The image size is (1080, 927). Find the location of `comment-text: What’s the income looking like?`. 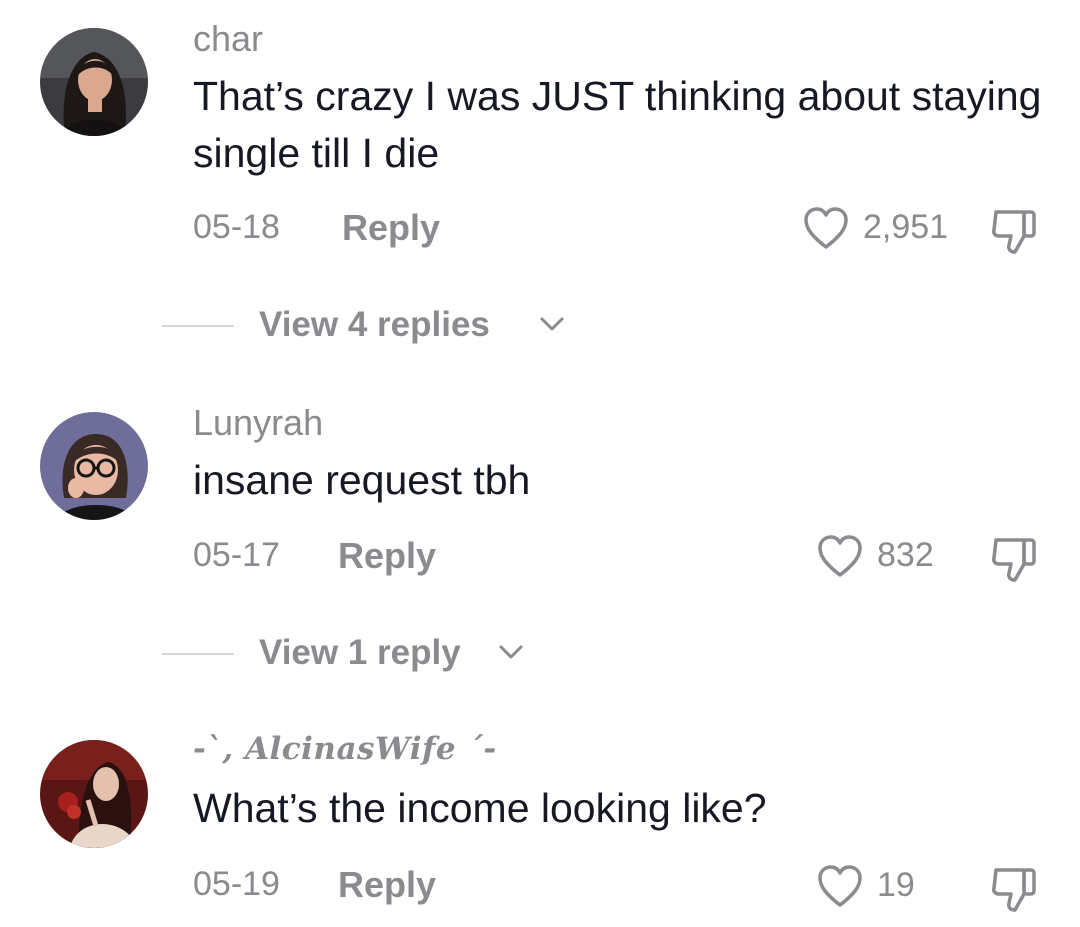

comment-text: What’s the income looking like? is located at coordinates (480, 808).